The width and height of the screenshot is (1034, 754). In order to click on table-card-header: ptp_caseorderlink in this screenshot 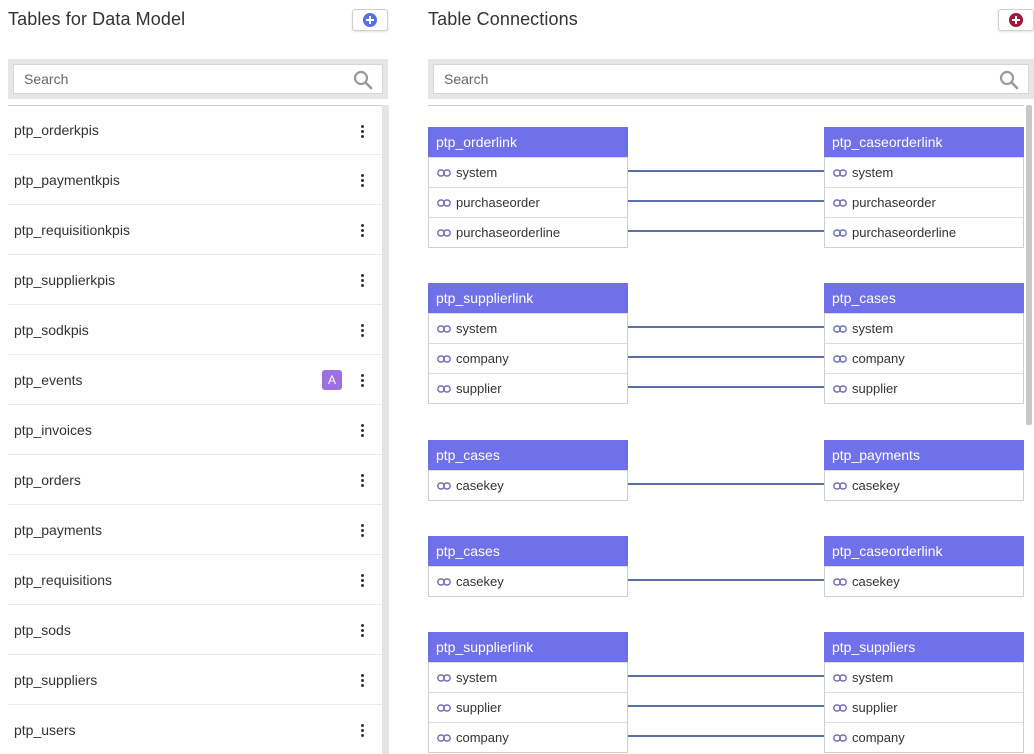, I will do `click(924, 551)`.